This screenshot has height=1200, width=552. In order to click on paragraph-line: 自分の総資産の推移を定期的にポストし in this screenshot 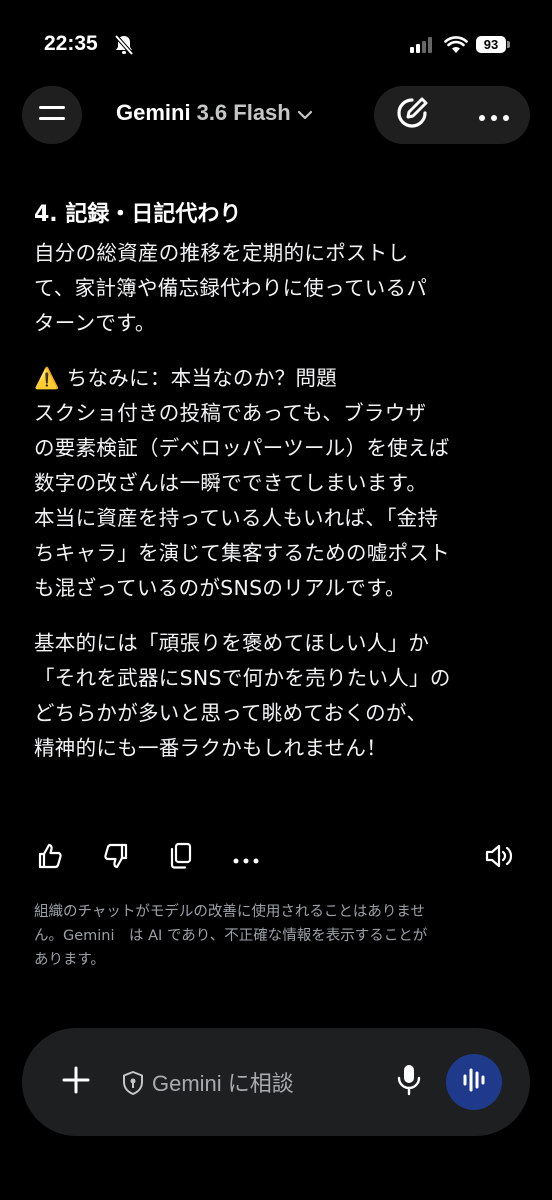, I will do `click(221, 253)`.